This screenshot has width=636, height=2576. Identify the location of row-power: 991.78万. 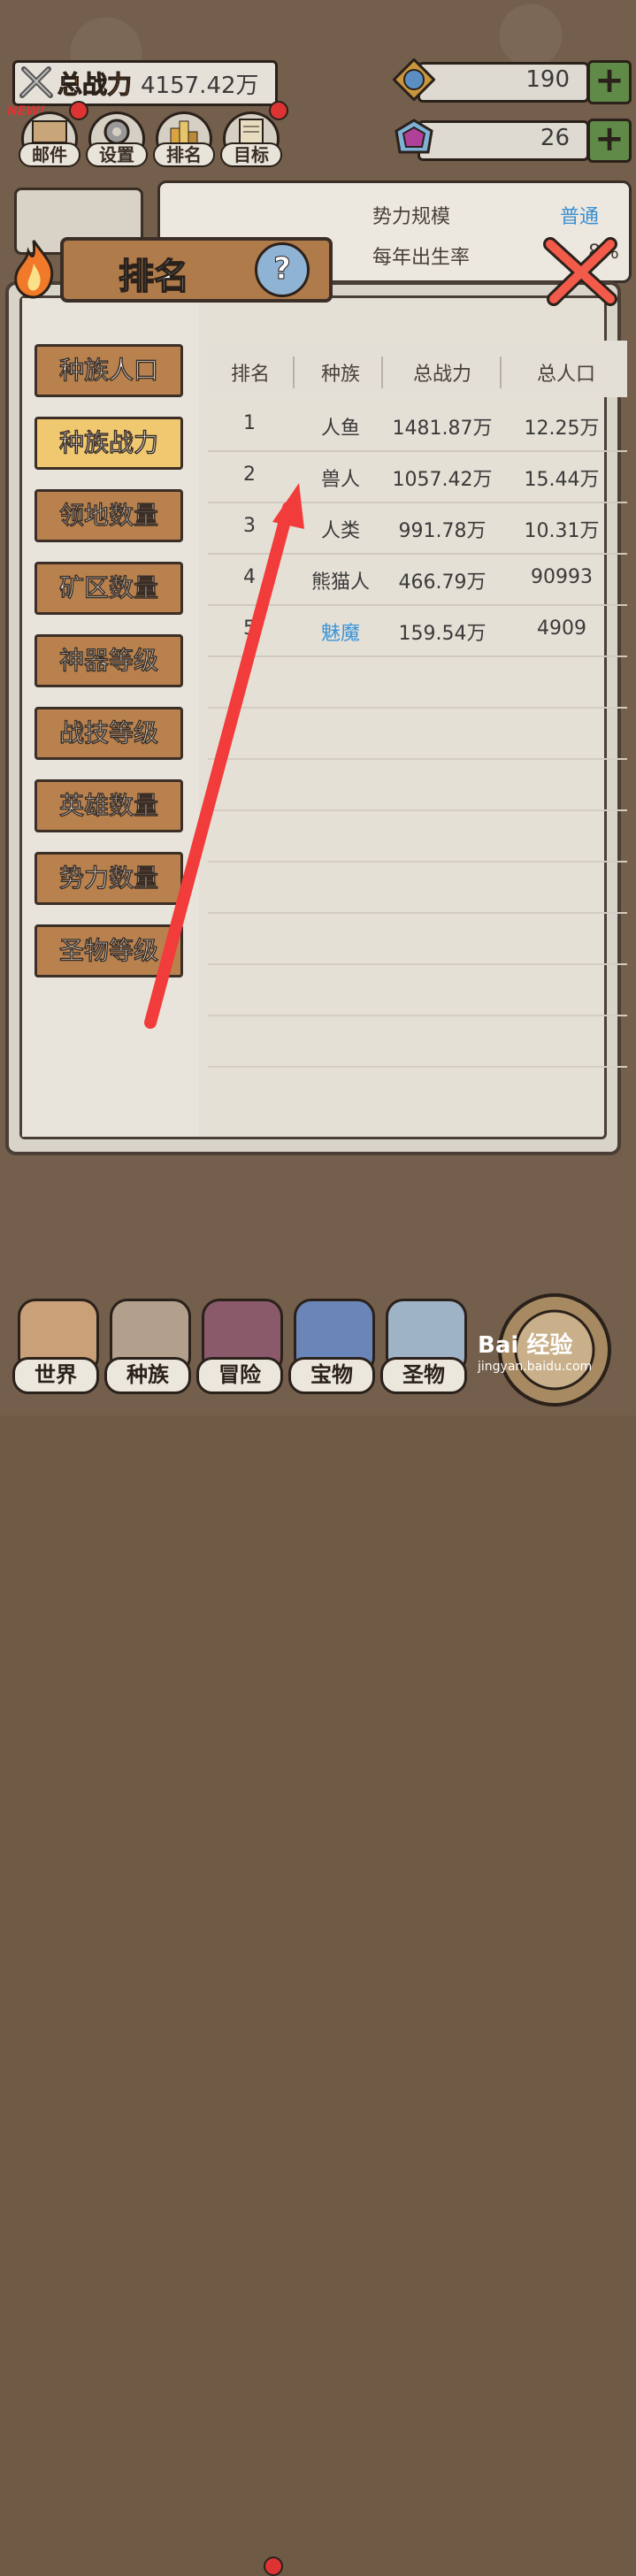
(442, 531).